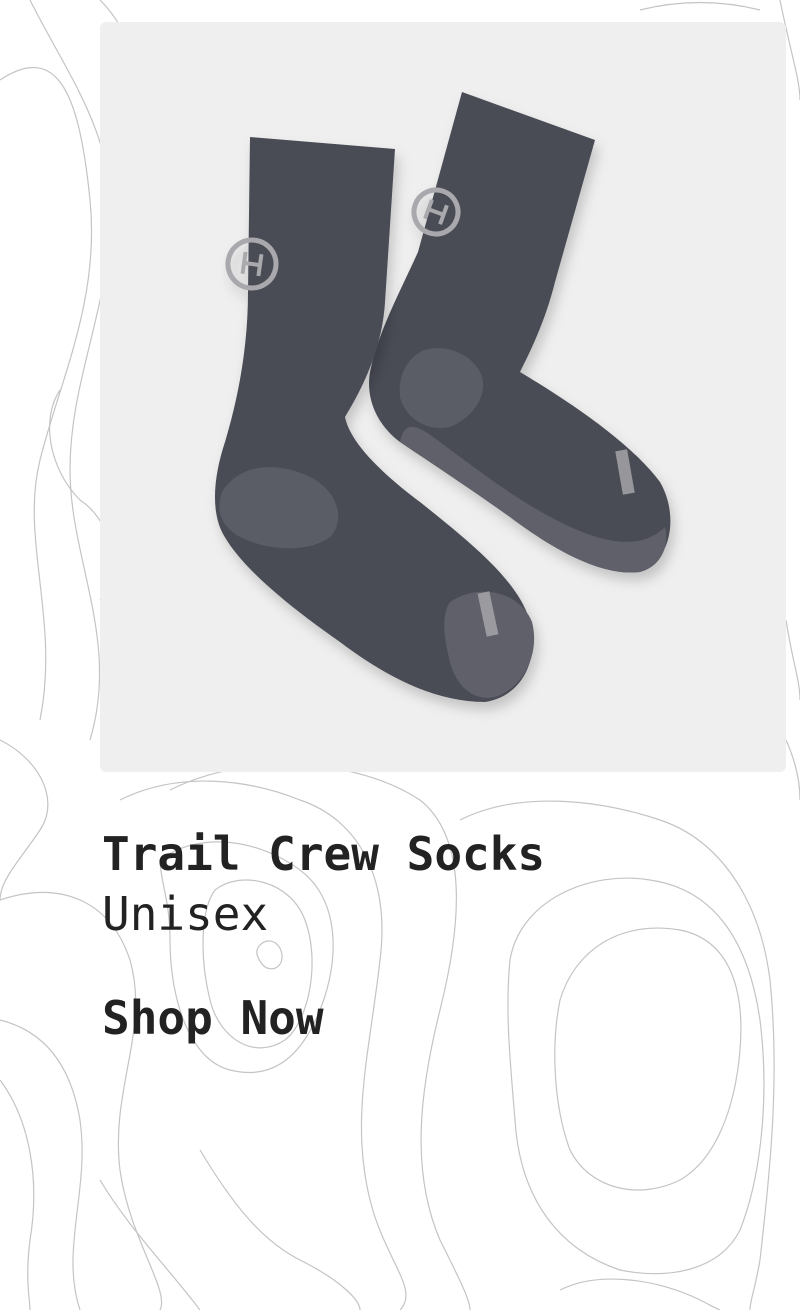 The width and height of the screenshot is (800, 1310). What do you see at coordinates (213, 1018) in the screenshot?
I see `shop-now-link: Shop Now` at bounding box center [213, 1018].